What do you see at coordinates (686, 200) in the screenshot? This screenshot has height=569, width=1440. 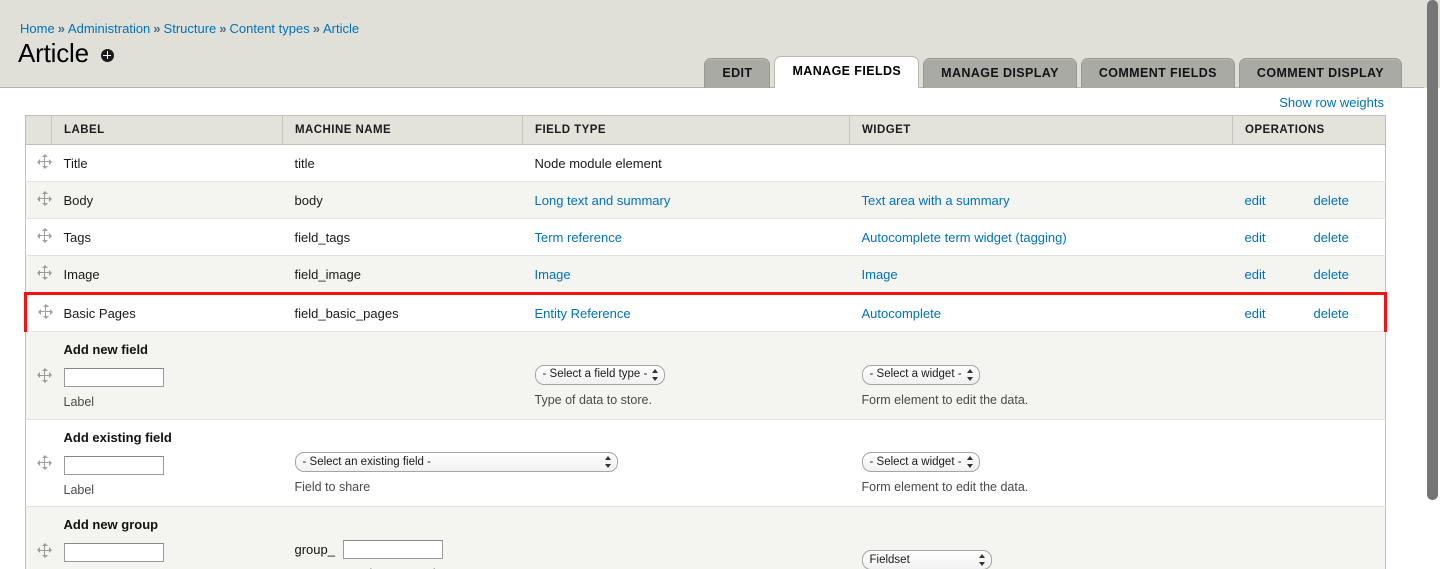 I see `cell-field-type: Long text and summary` at bounding box center [686, 200].